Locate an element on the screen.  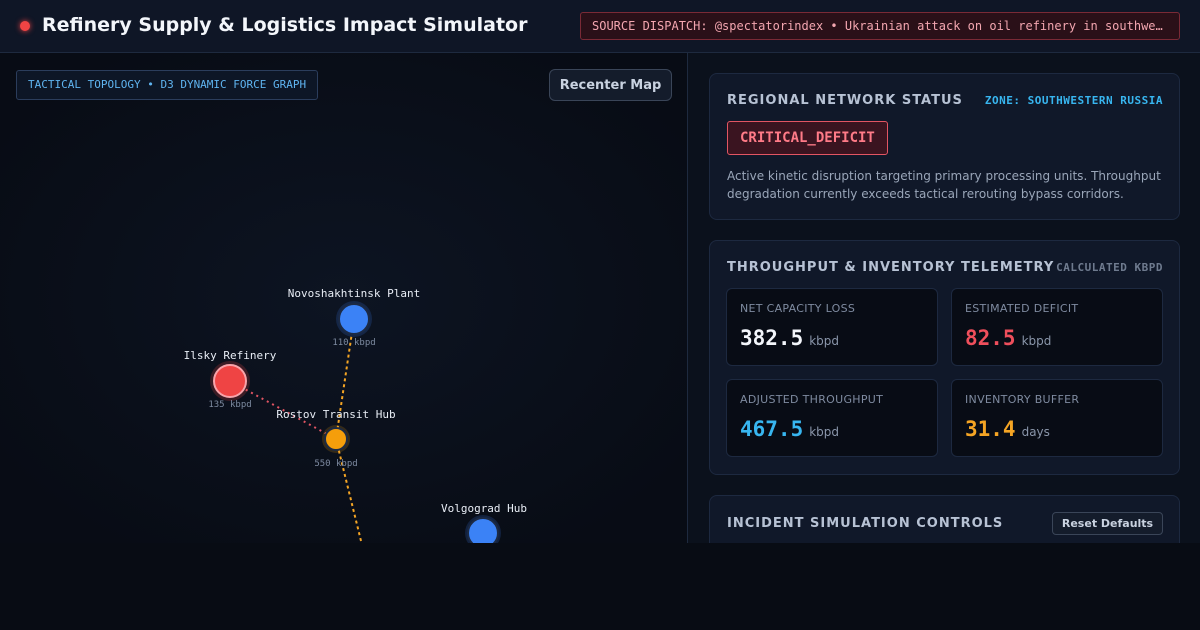
recenter-map-button: Recenter Map is located at coordinates (610, 85).